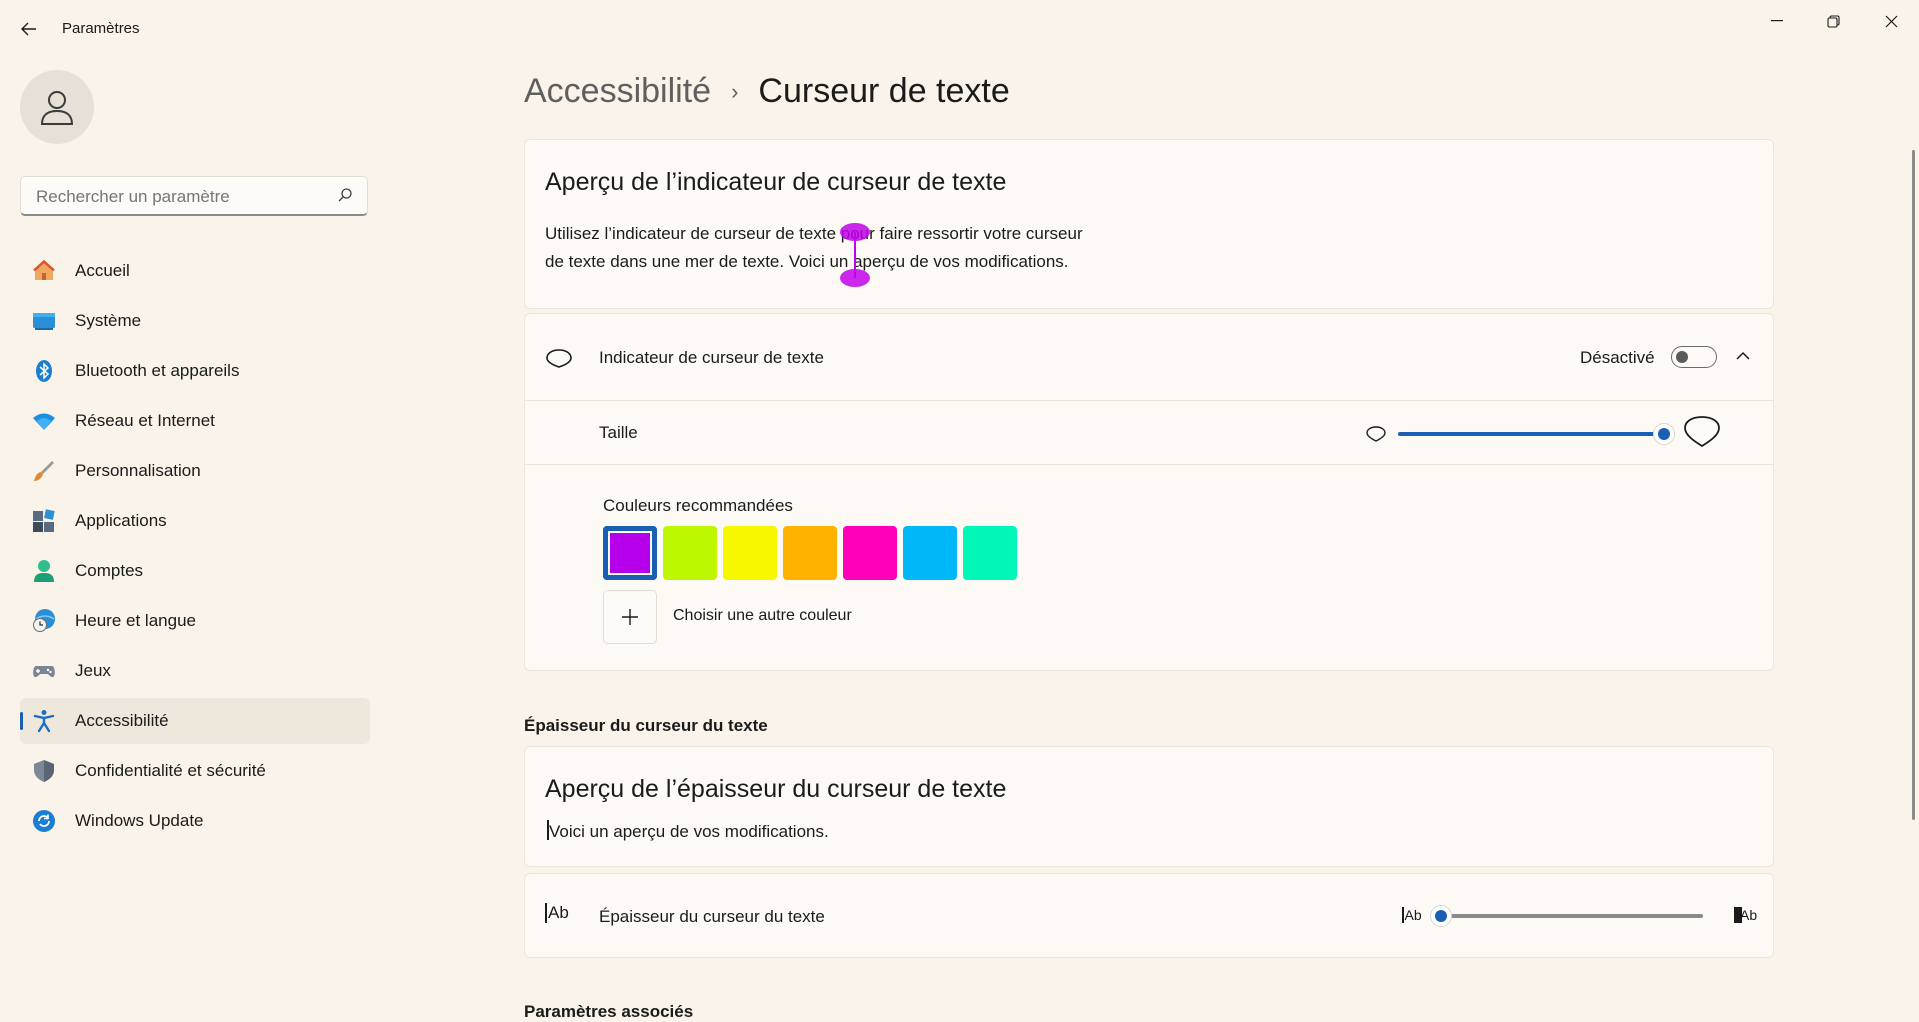 This screenshot has height=1022, width=1919. I want to click on sidebar-item-applications: Applications, so click(195, 521).